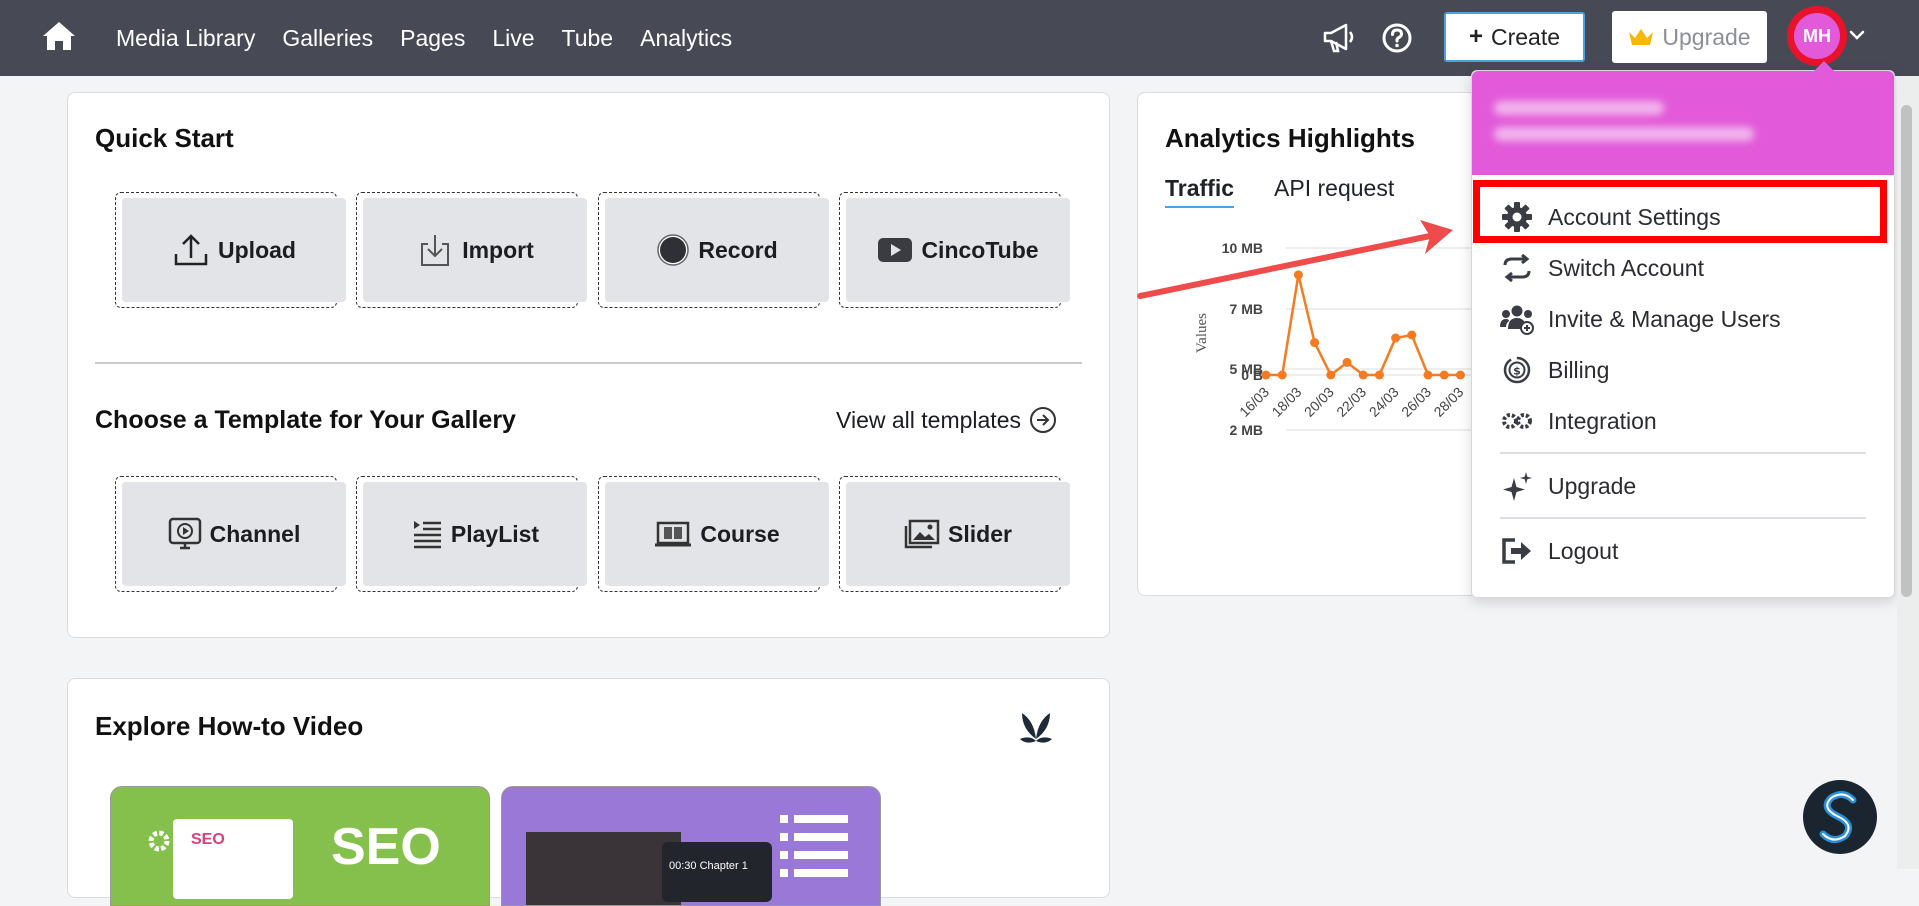  I want to click on import-tile: Import, so click(471, 250).